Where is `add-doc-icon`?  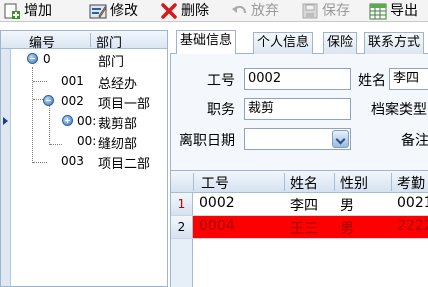
add-doc-icon is located at coordinates (12, 11).